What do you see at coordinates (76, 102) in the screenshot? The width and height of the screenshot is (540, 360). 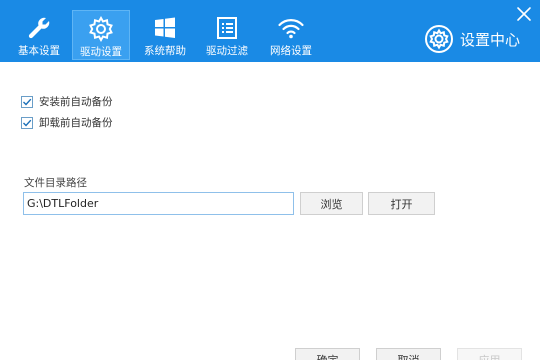 I see `checkbox-label: 安装前自动备份` at bounding box center [76, 102].